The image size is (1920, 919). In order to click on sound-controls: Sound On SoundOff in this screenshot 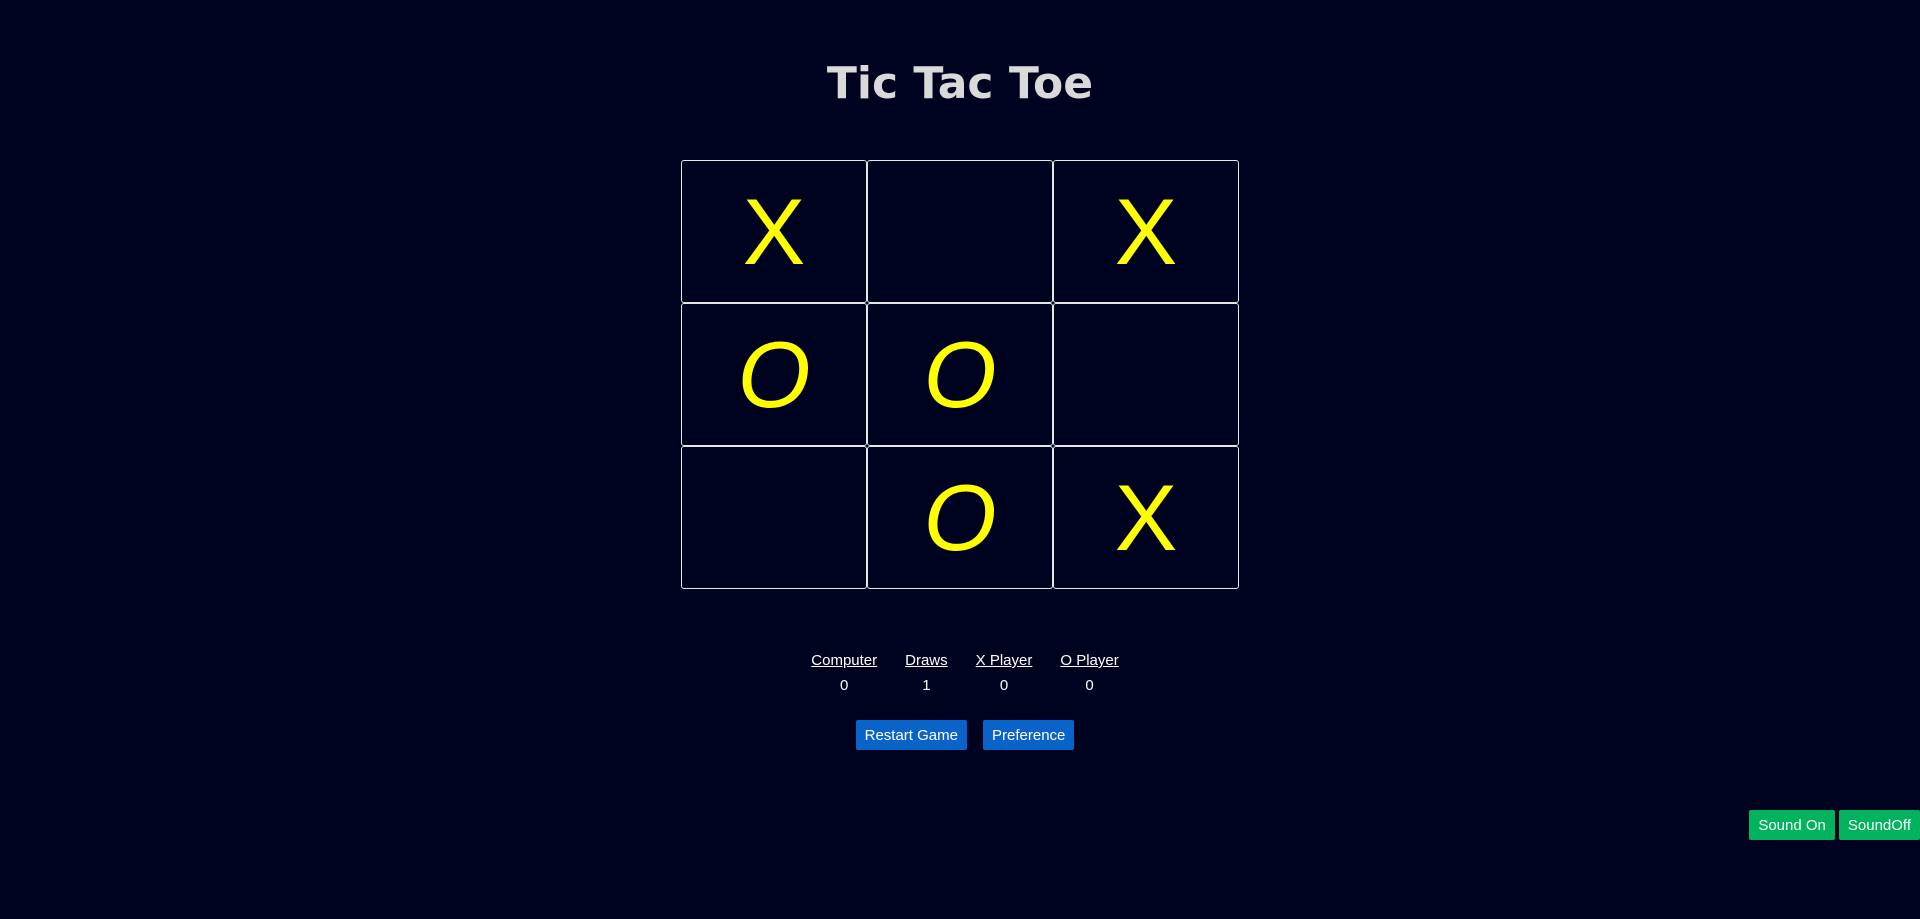, I will do `click(1834, 825)`.